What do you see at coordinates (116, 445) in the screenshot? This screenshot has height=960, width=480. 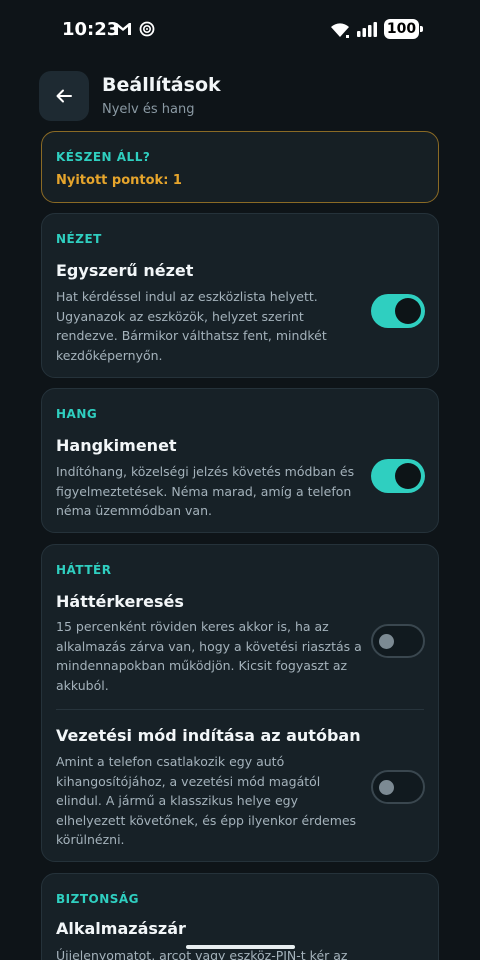 I see `sound-output-title: Hangkimenet` at bounding box center [116, 445].